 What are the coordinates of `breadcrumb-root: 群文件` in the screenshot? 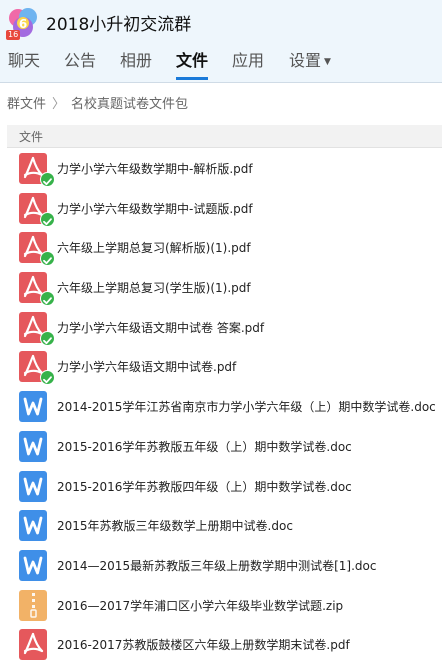 It's located at (26, 104).